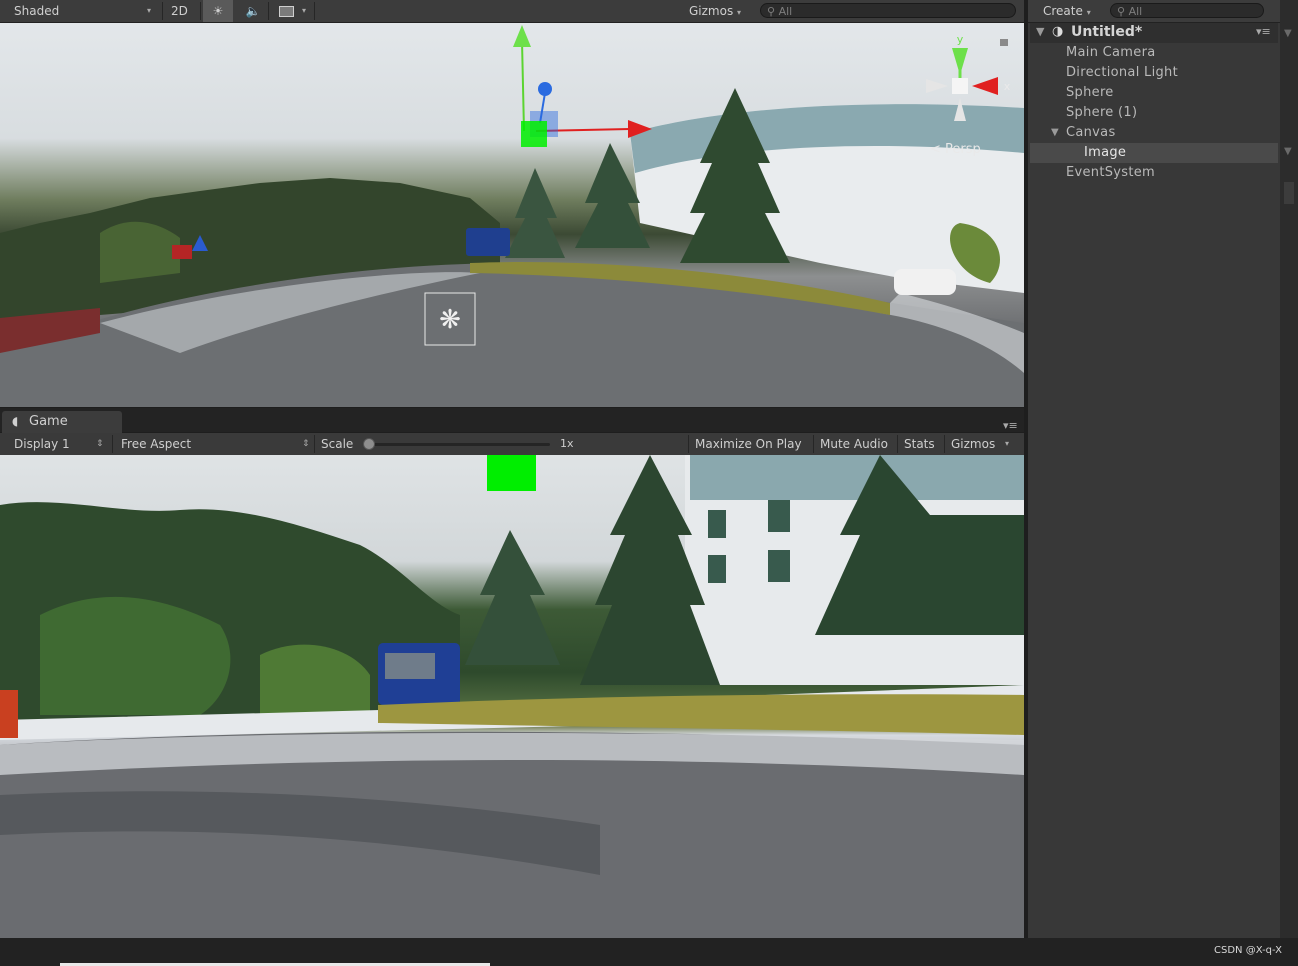 This screenshot has height=966, width=1298. I want to click on hierarchy-item-label: Directional Light, so click(1122, 72).